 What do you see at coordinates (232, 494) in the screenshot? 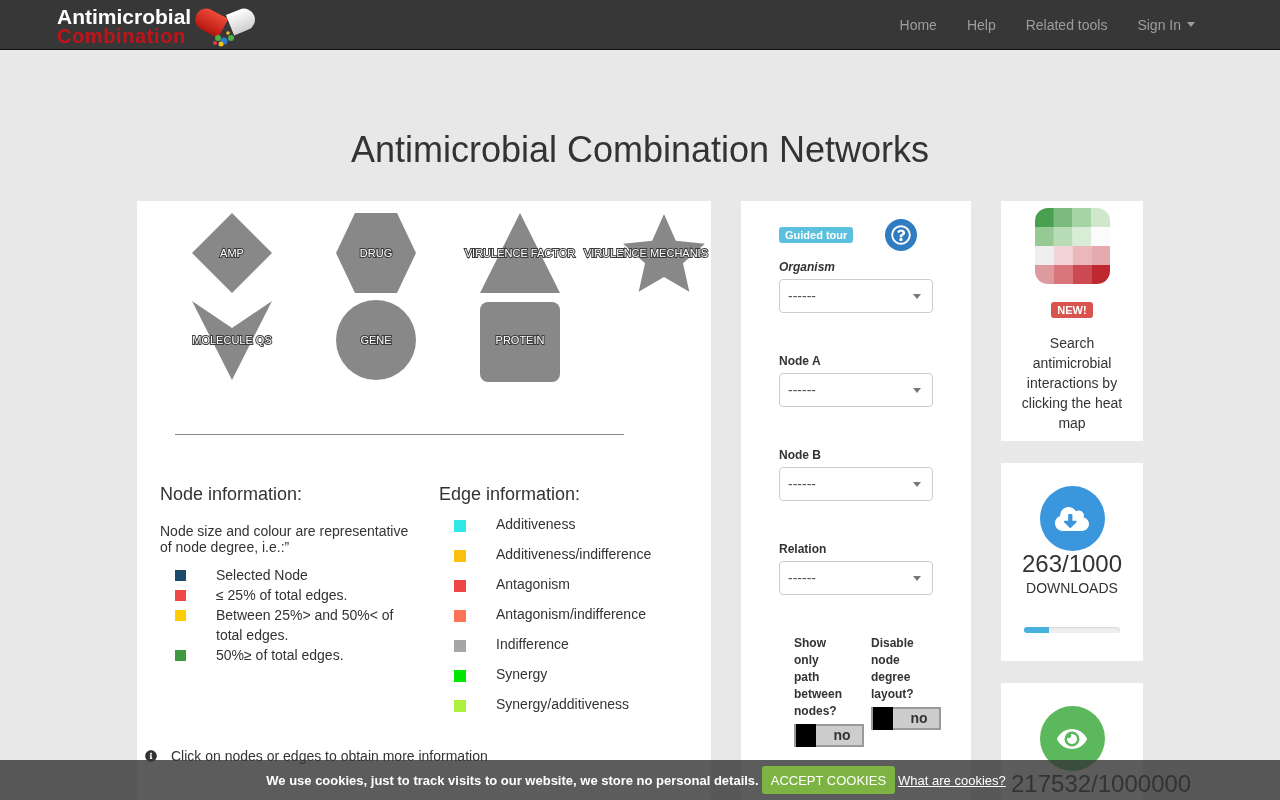
I see `node-info-heading: Node information:` at bounding box center [232, 494].